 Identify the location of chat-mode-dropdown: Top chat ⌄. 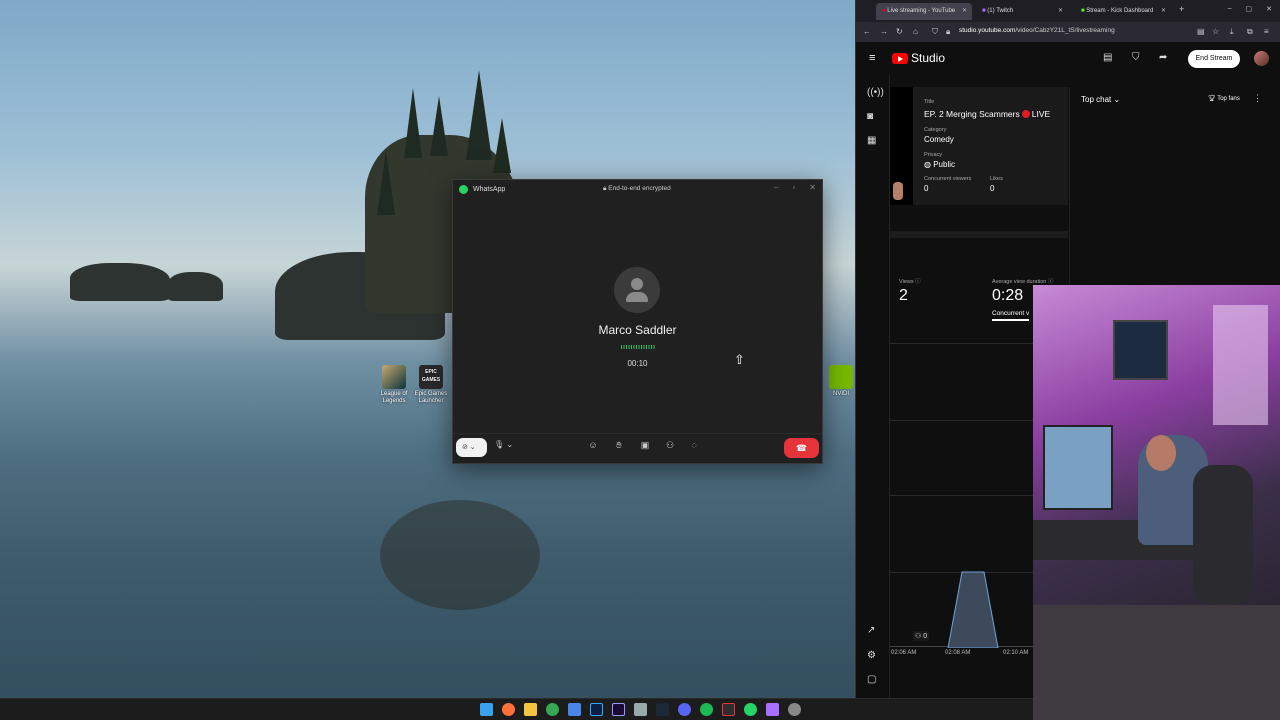
(1100, 99).